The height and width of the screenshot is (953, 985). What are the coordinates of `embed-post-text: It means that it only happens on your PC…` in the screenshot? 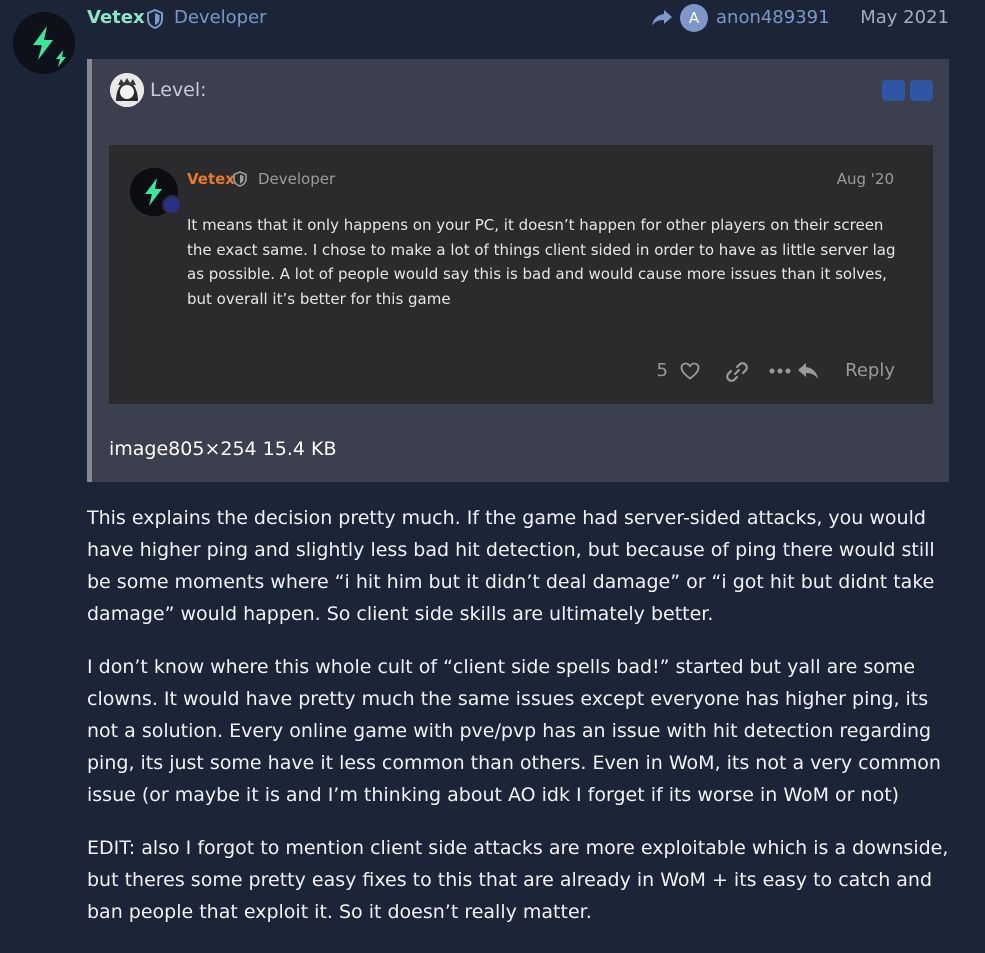 It's located at (541, 262).